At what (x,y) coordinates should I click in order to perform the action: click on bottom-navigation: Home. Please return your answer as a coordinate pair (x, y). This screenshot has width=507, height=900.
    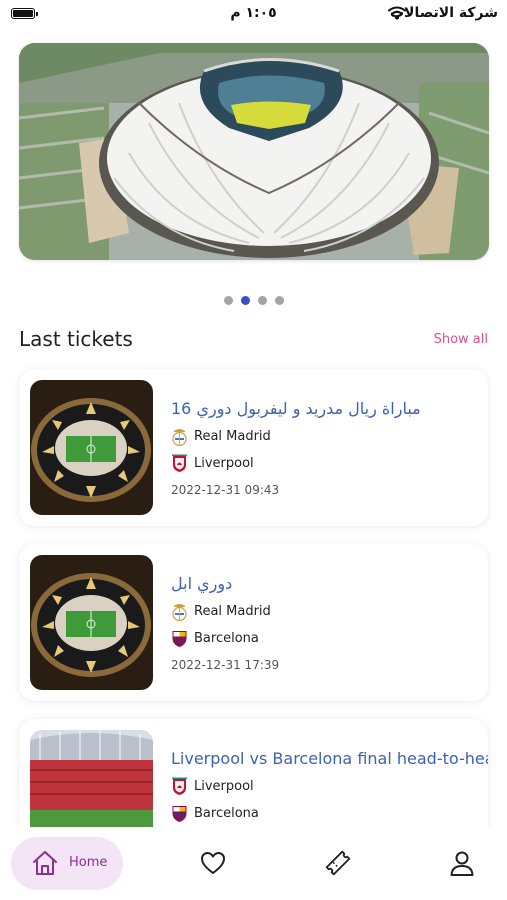
    Looking at the image, I should click on (253, 863).